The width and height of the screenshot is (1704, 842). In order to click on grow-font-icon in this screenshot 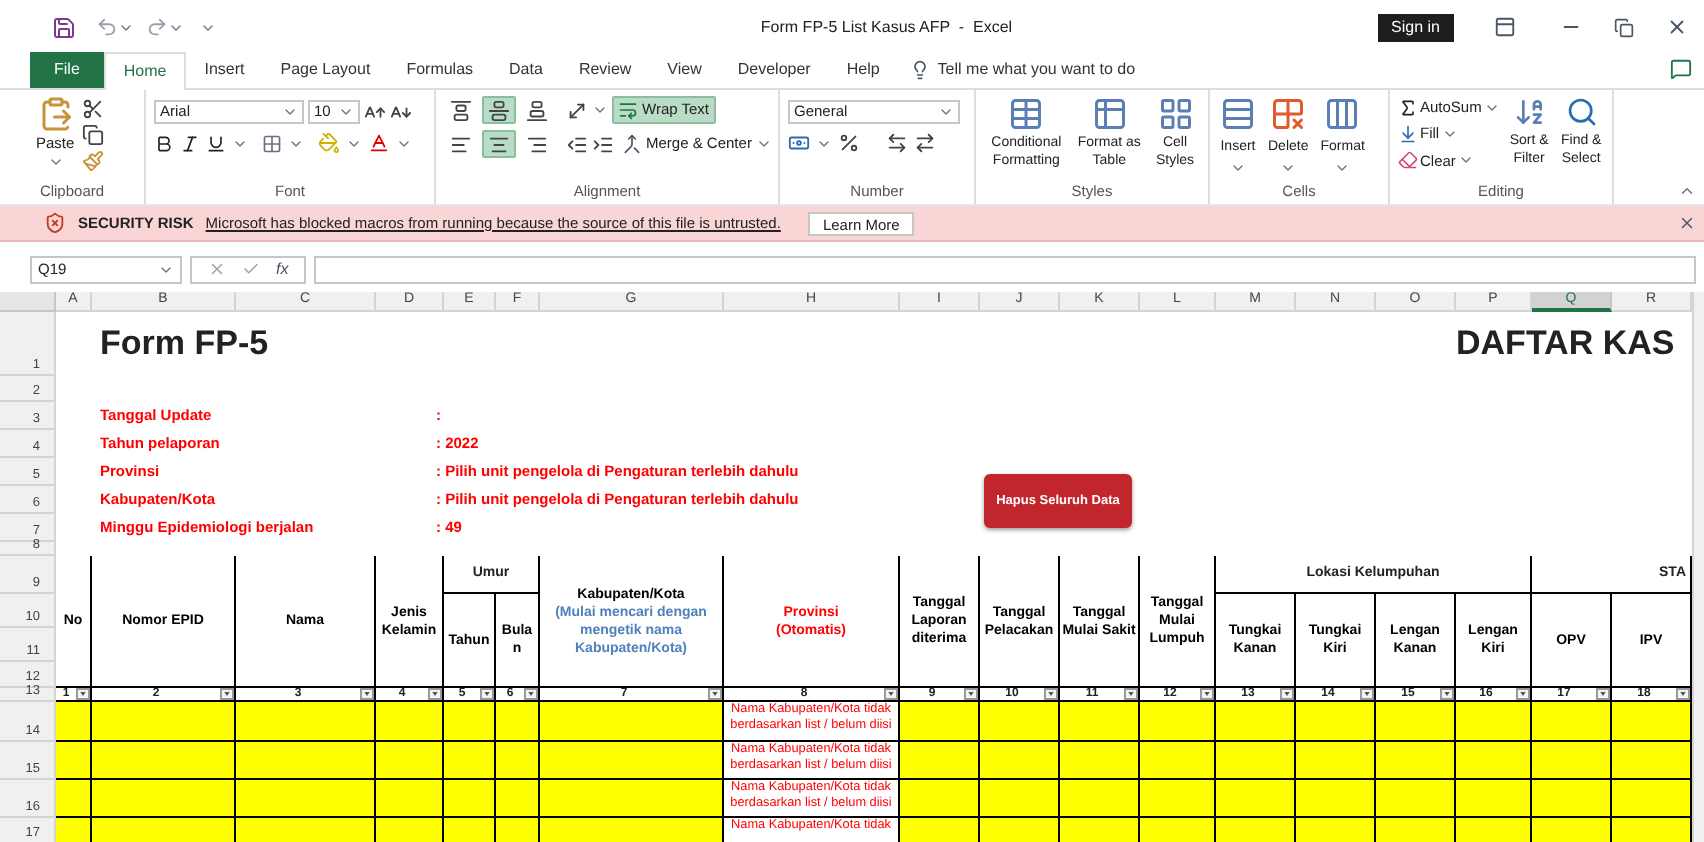, I will do `click(375, 112)`.